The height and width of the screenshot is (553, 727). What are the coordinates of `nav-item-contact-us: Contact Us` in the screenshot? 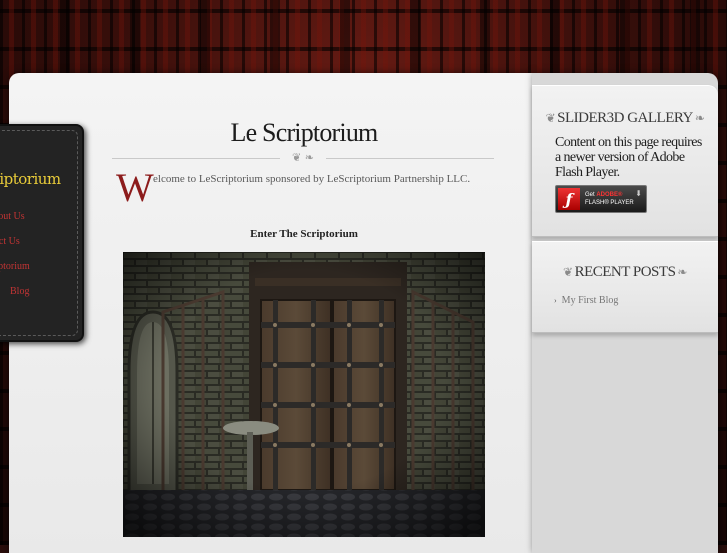 It's located at (10, 241).